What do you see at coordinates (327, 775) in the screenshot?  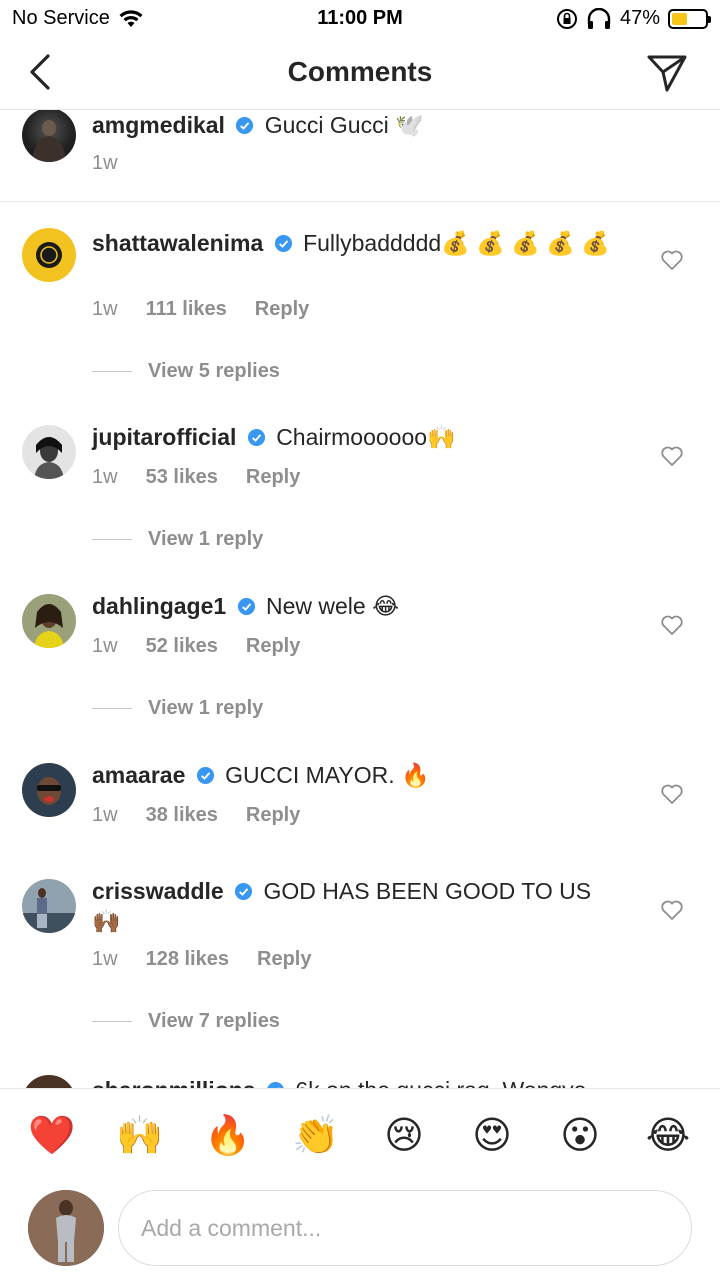 I see `comment-text: GUCCI MAYOR. 🔥` at bounding box center [327, 775].